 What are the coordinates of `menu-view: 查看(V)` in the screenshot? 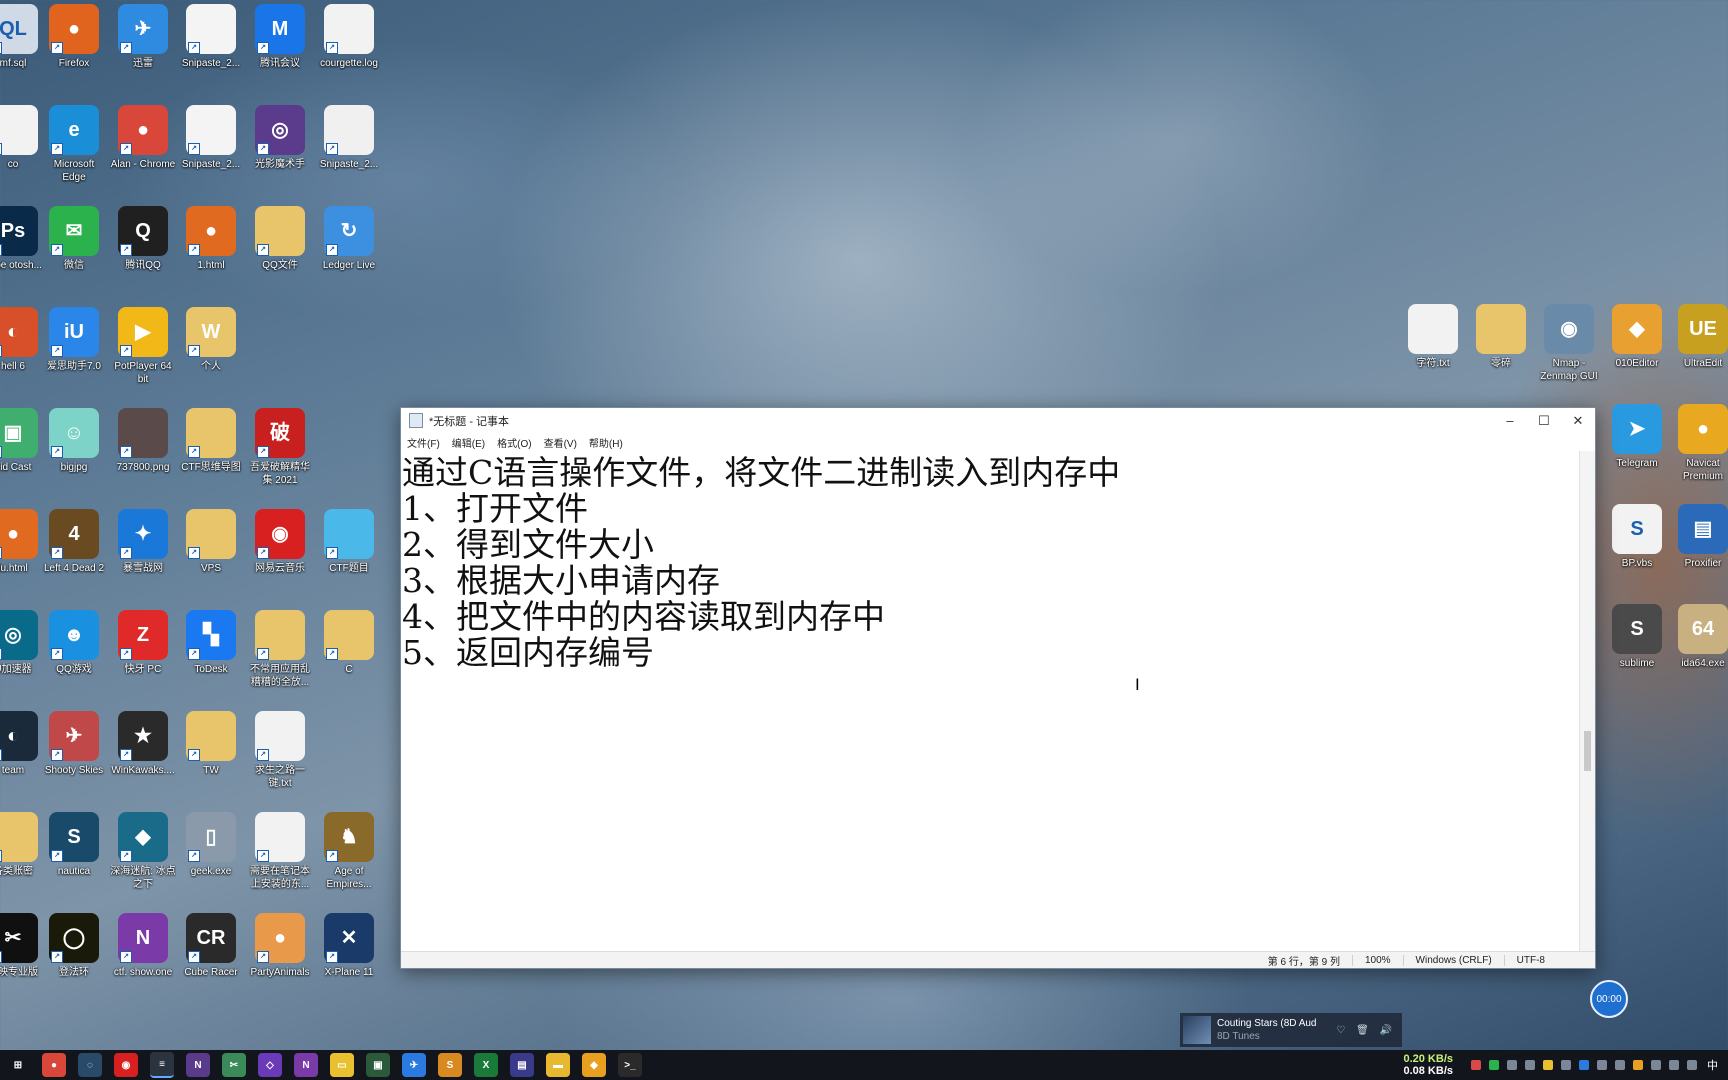 It's located at (560, 442).